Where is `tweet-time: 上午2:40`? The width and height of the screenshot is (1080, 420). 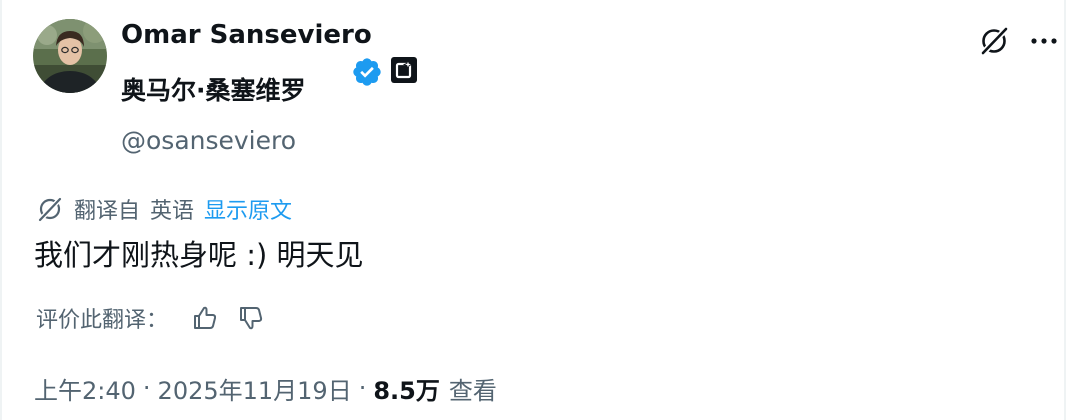 tweet-time: 上午2:40 is located at coordinates (85, 388).